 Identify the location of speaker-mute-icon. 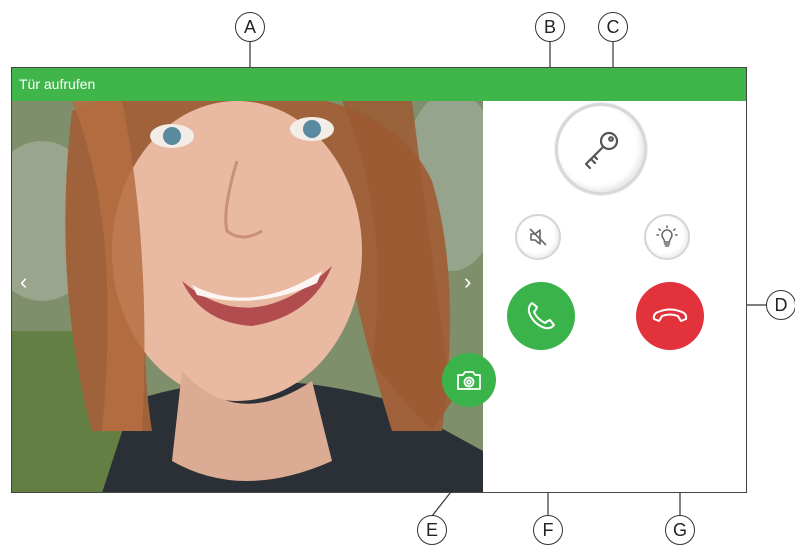
(538, 237).